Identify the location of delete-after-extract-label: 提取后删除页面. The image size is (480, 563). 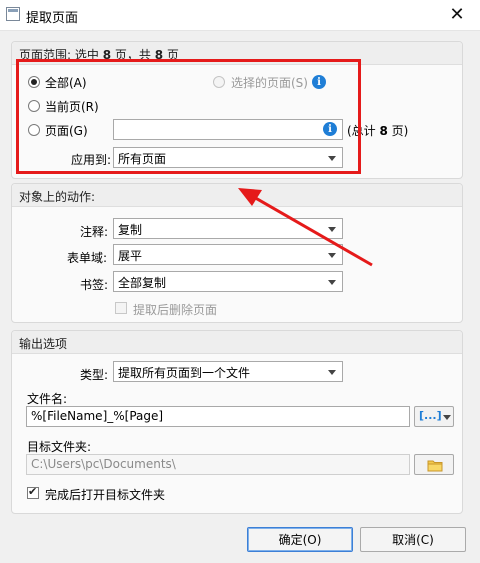
(175, 310).